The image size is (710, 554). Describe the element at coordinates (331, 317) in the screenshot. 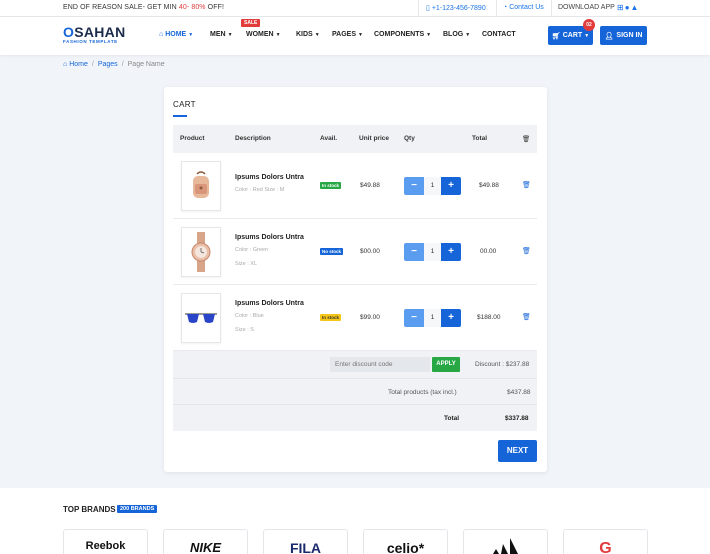

I see `stock-badge: In stock` at that location.